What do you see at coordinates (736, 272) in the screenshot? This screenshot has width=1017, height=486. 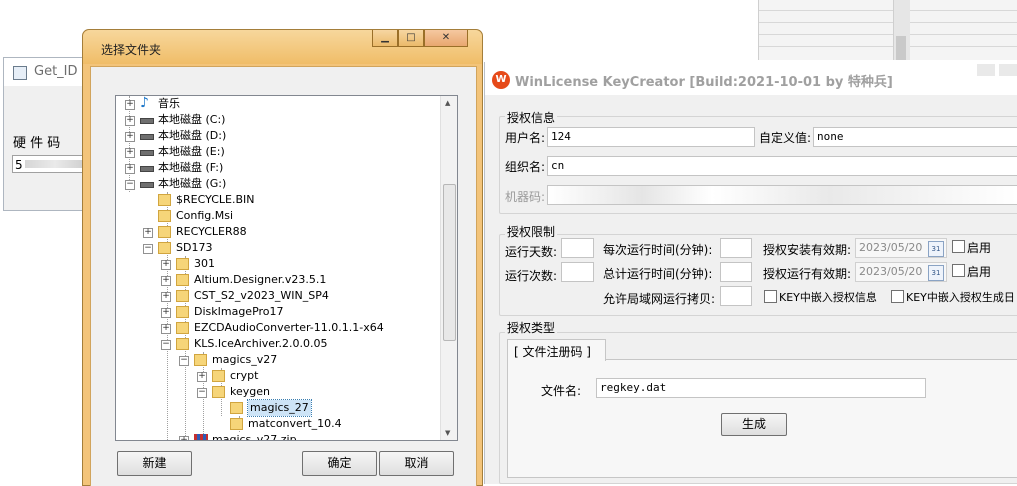 I see `total-run-time-input` at bounding box center [736, 272].